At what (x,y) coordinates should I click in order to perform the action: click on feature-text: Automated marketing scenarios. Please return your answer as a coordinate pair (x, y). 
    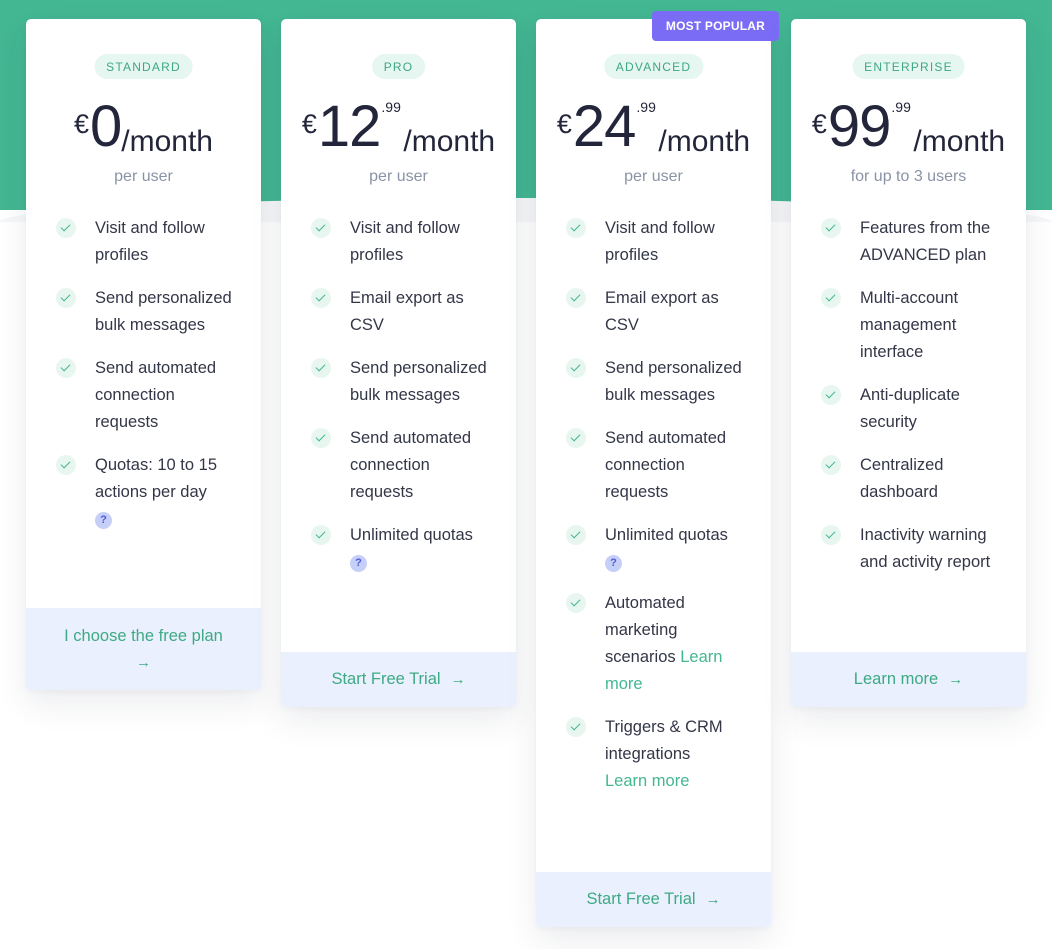
    Looking at the image, I should click on (645, 630).